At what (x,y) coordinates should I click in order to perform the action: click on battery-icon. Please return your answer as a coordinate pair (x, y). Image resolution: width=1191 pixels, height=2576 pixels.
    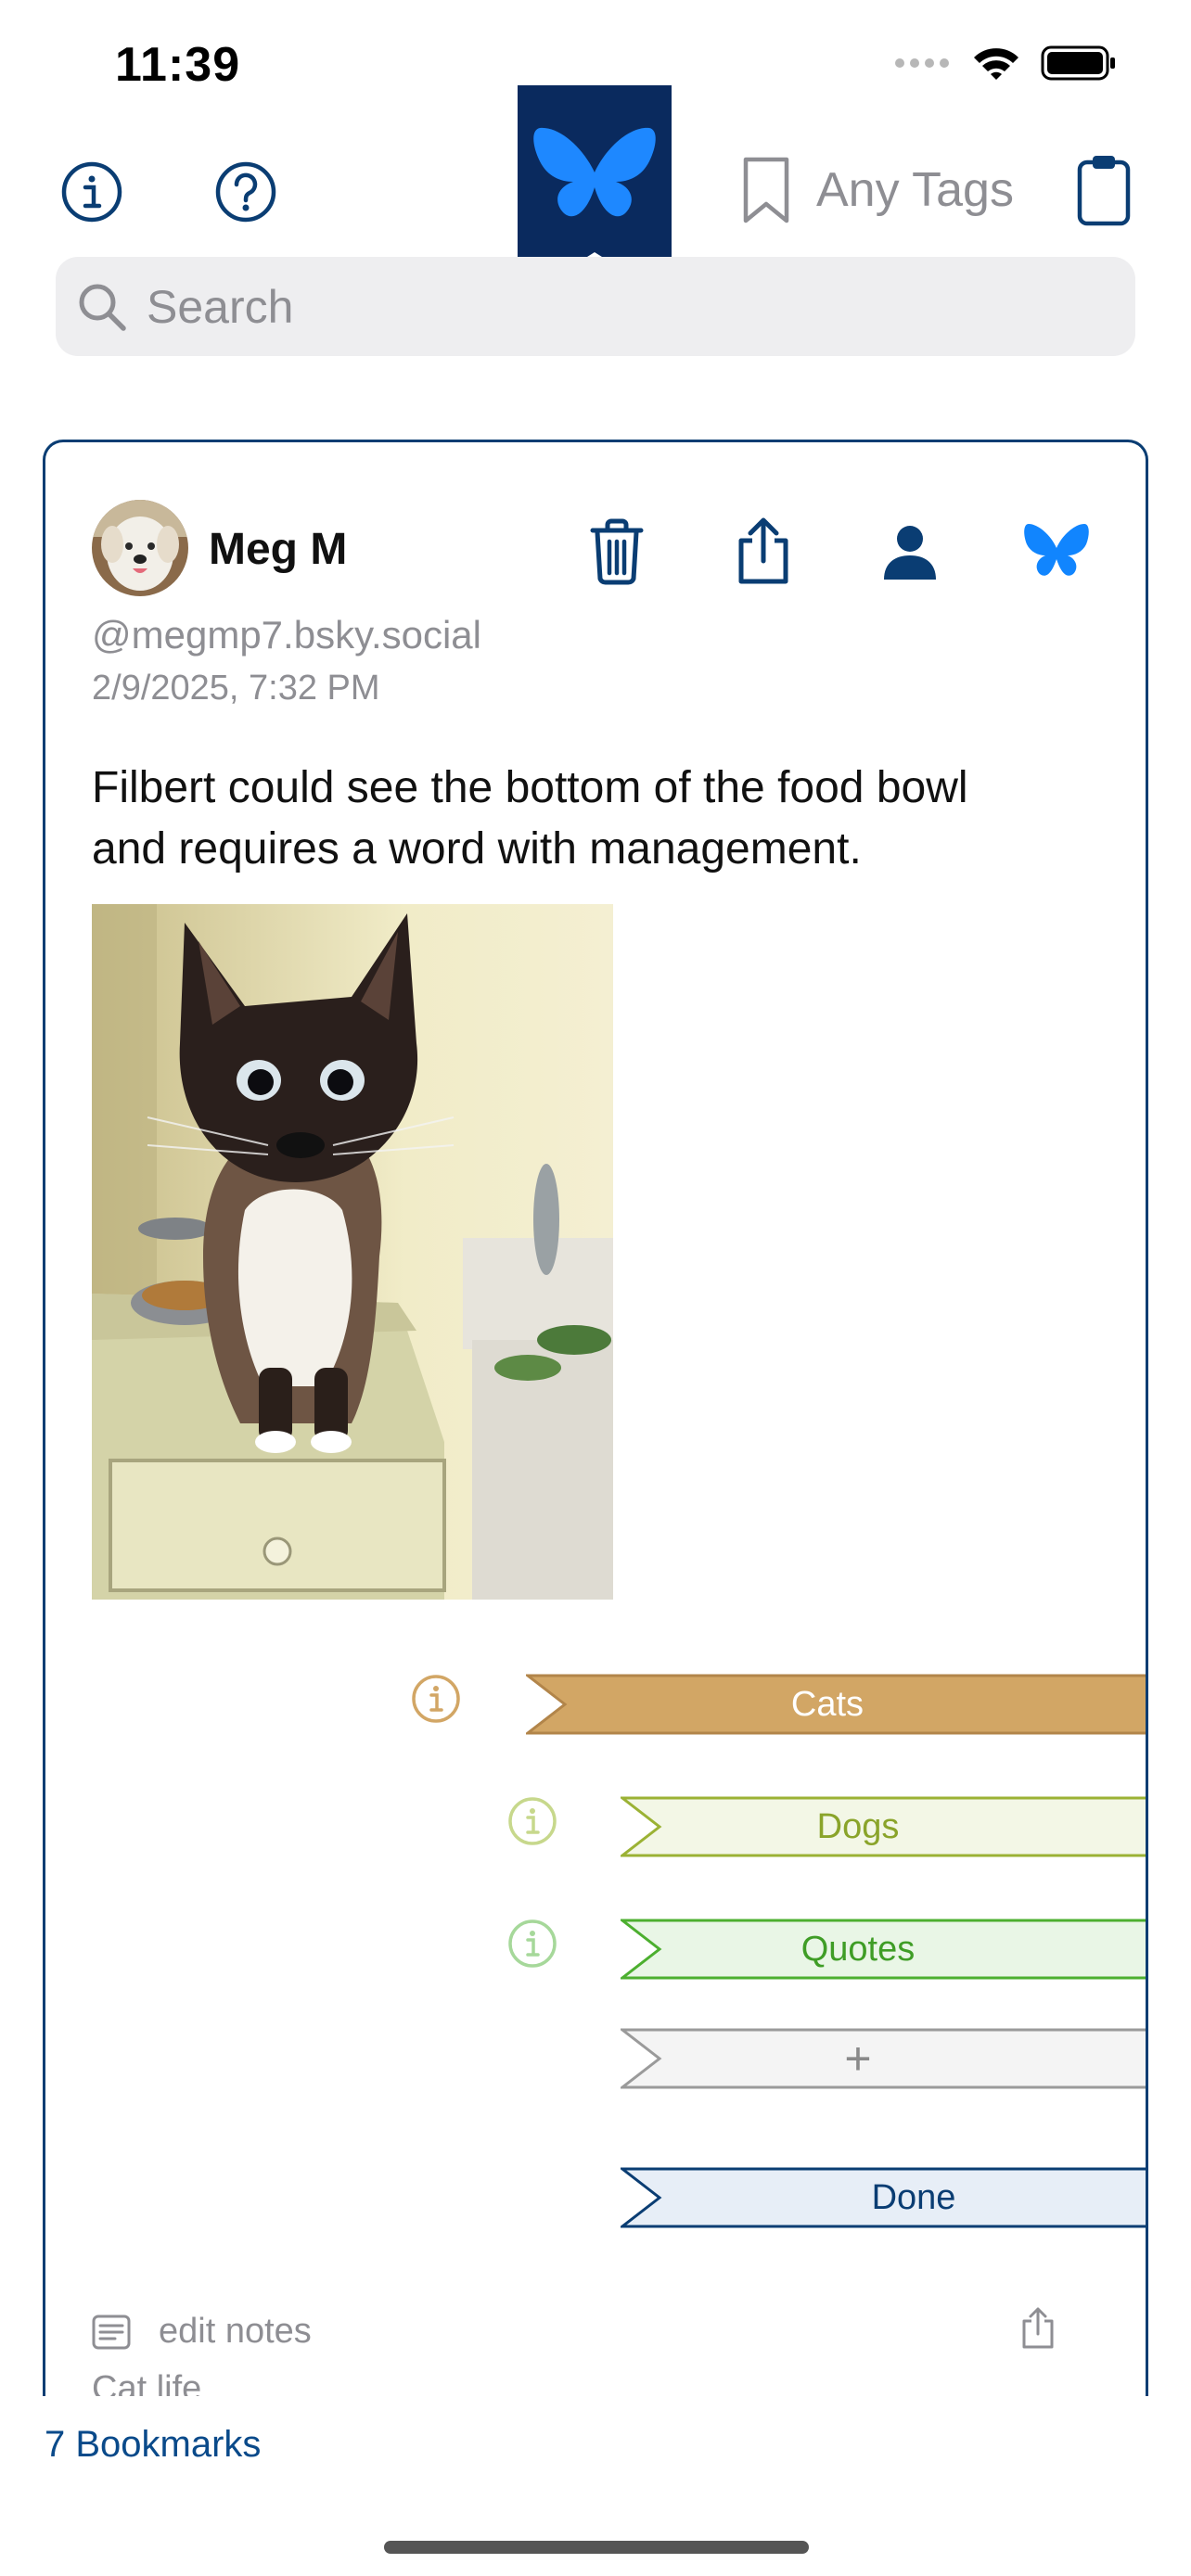
    Looking at the image, I should click on (1078, 63).